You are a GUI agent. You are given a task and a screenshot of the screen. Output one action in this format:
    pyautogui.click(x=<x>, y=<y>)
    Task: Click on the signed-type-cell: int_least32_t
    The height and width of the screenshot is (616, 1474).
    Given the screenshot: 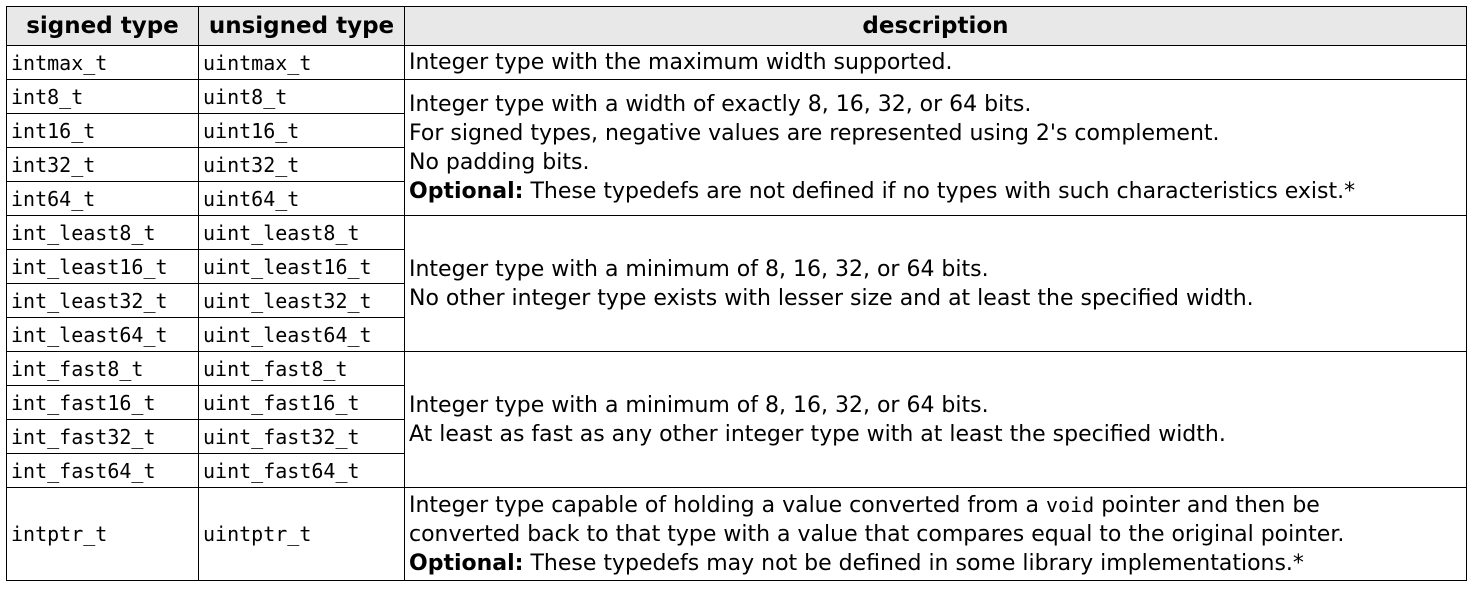 What is the action you would take?
    pyautogui.click(x=102, y=300)
    